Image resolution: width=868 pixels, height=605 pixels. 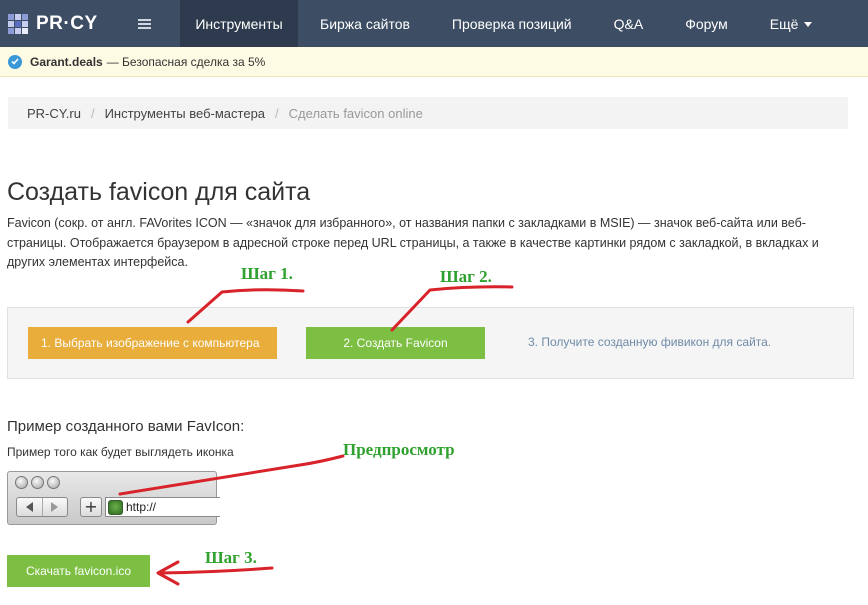 I want to click on breadcrumb-current: Сделать favicon online, so click(x=355, y=113).